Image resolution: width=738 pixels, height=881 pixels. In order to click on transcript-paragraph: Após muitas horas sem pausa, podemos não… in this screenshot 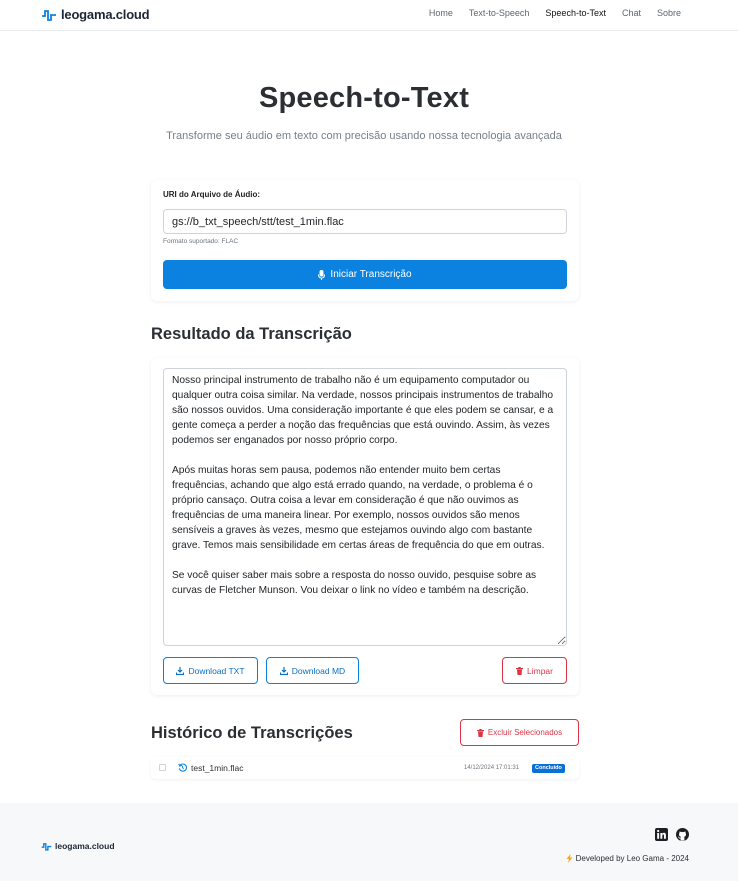, I will do `click(358, 508)`.